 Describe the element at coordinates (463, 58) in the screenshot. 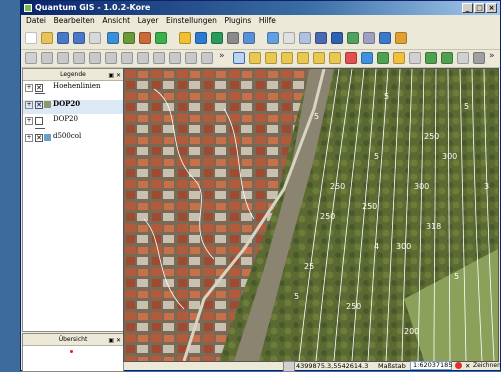

I see `bookmark-icon` at that location.